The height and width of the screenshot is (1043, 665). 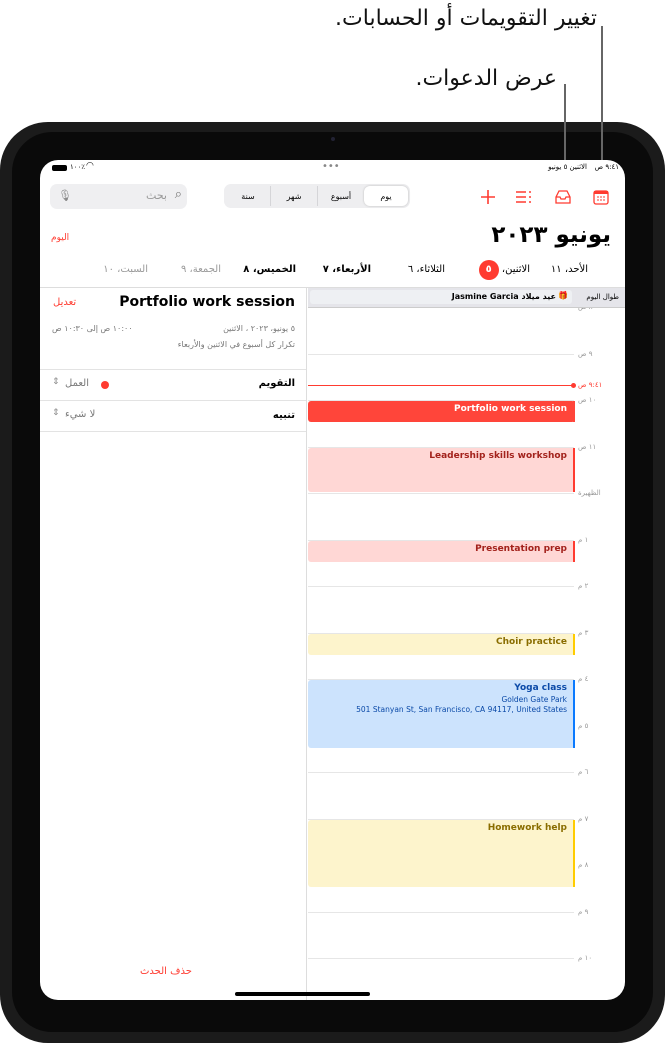 I want to click on callout-show-invitations: عرض الدعوات., so click(x=486, y=78).